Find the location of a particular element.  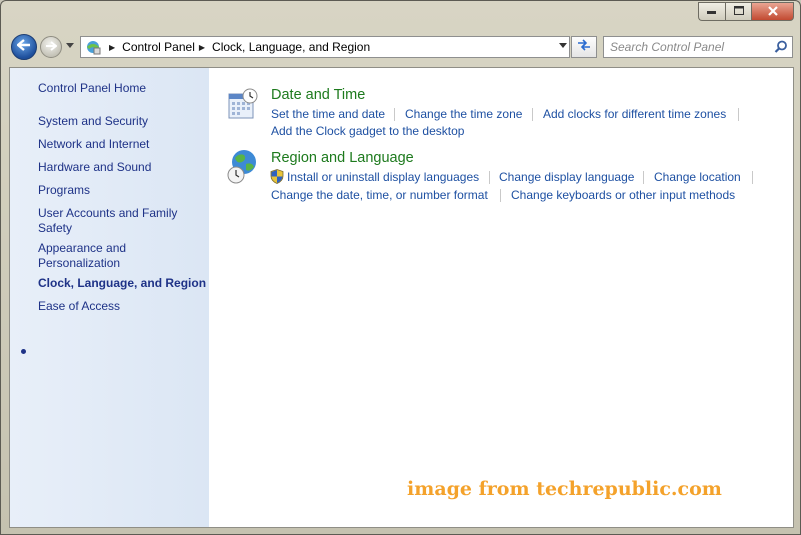

search-input is located at coordinates (690, 47).